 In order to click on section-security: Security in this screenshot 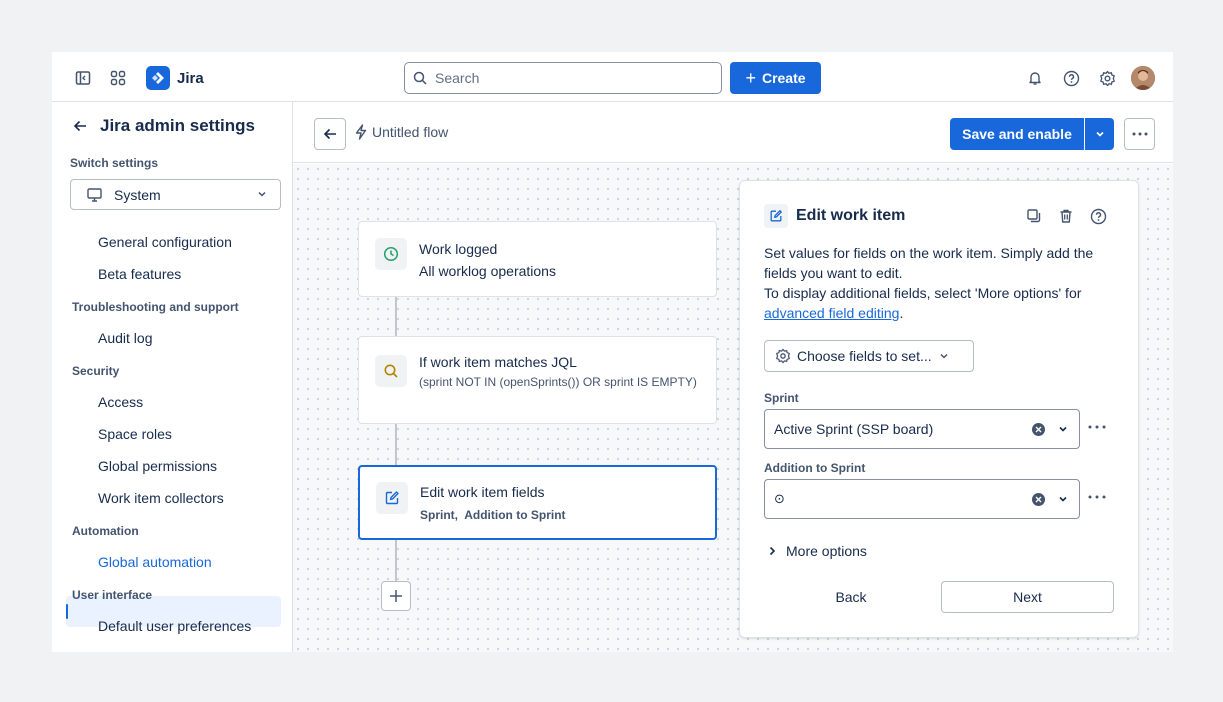, I will do `click(96, 371)`.